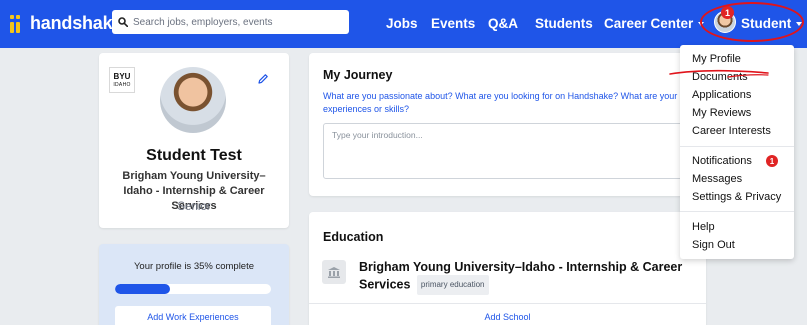 This screenshot has height=325, width=807. I want to click on search-box, so click(230, 22).